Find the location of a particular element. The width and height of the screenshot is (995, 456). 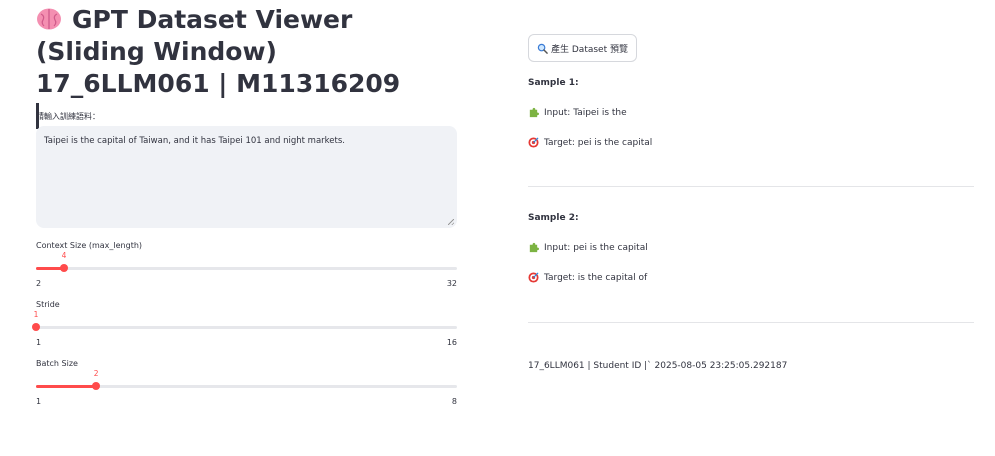

sample-1-target-row: Target: pei is the capital is located at coordinates (590, 142).